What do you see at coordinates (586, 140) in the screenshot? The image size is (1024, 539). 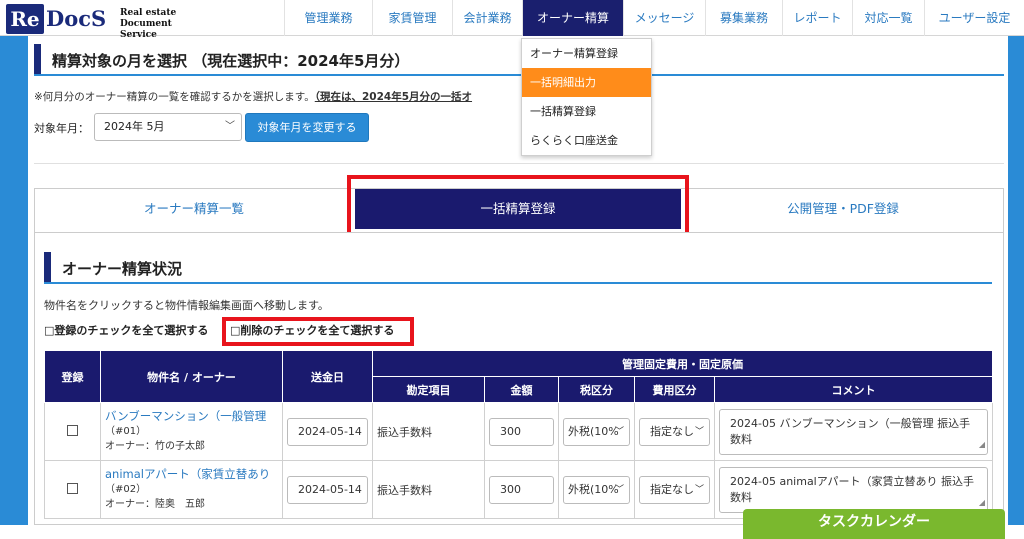 I see `menu-item-easy-transfer: らくらく口座送金` at bounding box center [586, 140].